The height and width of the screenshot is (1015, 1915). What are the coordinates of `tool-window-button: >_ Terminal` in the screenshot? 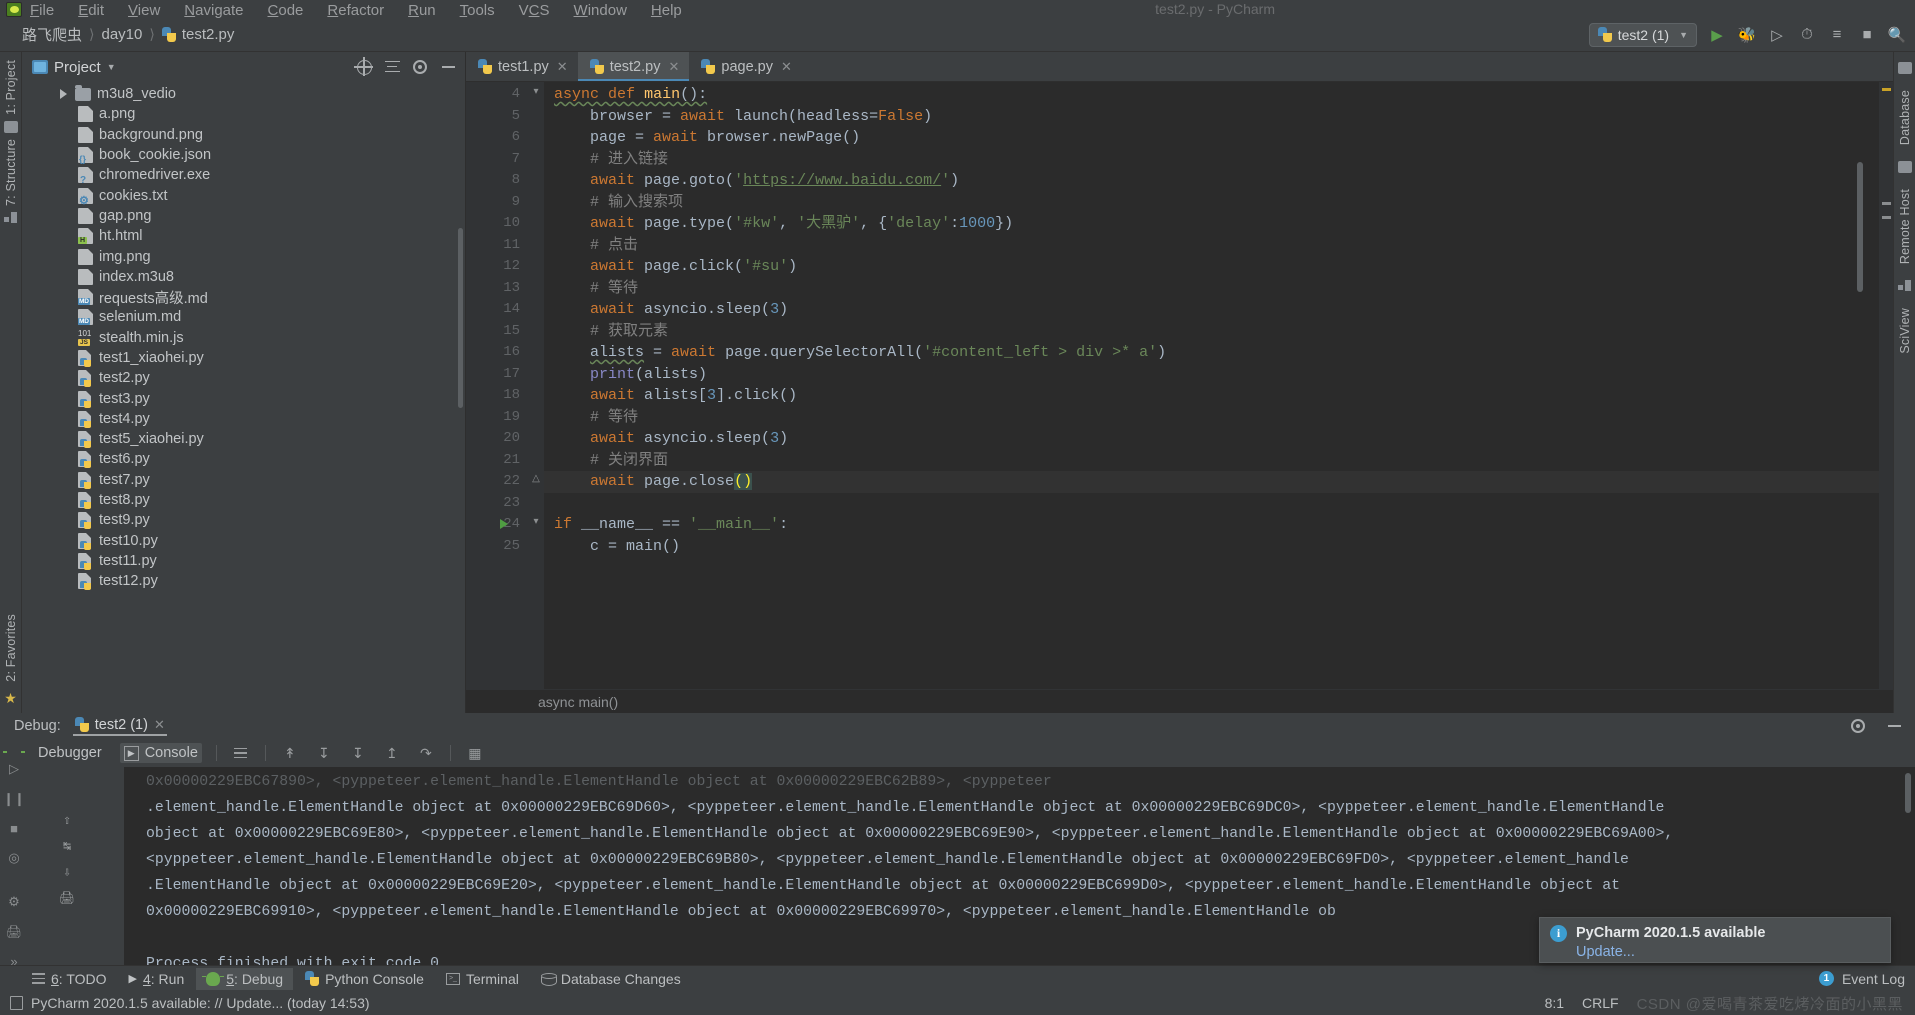 It's located at (482, 979).